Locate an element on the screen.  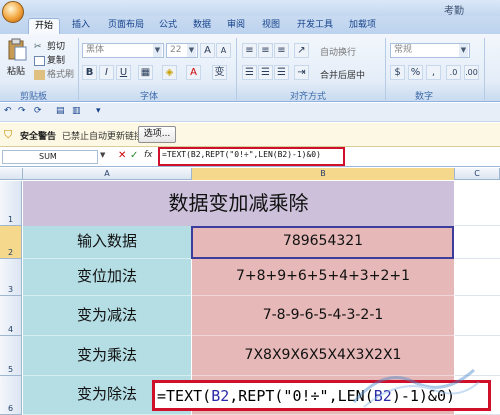
row-header-1: 1 is located at coordinates (11, 203).